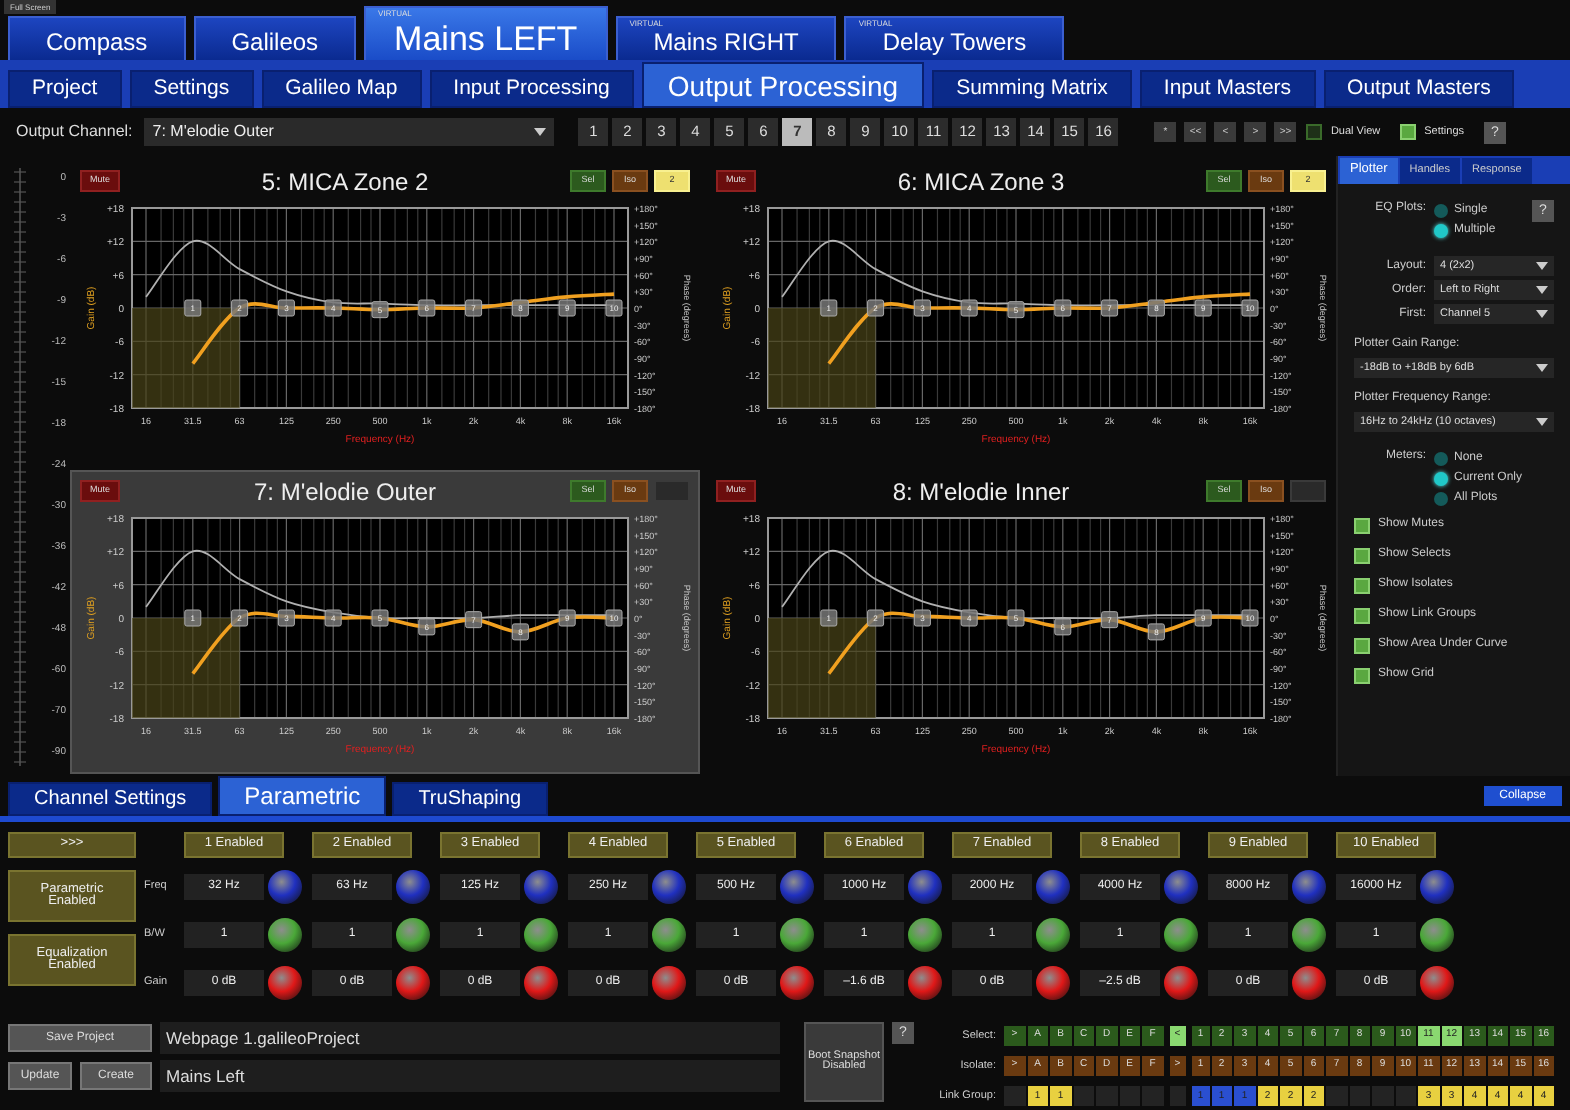  What do you see at coordinates (74, 132) in the screenshot?
I see `channel-label: Output Channel:` at bounding box center [74, 132].